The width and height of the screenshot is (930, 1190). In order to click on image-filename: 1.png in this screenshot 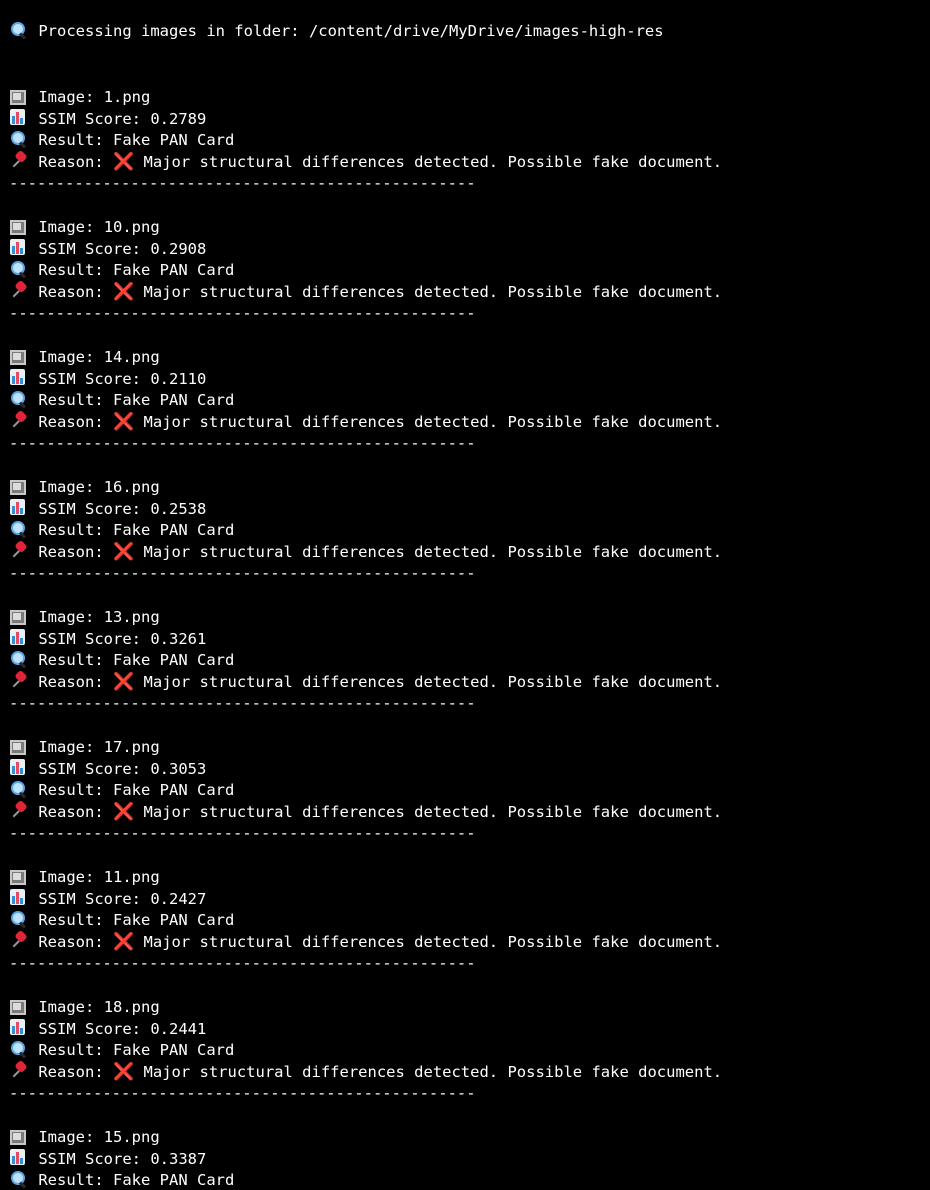, I will do `click(127, 97)`.